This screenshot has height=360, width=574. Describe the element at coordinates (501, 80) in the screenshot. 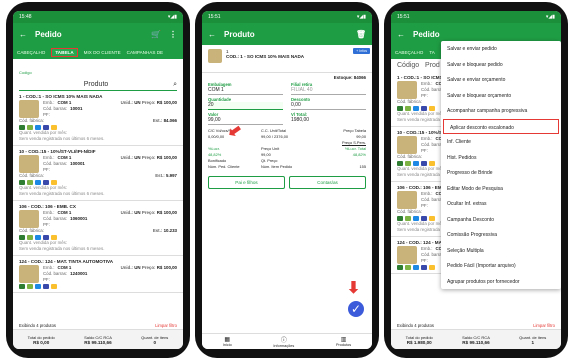

I see `menu-item: Salvar e enviar orçamento` at that location.